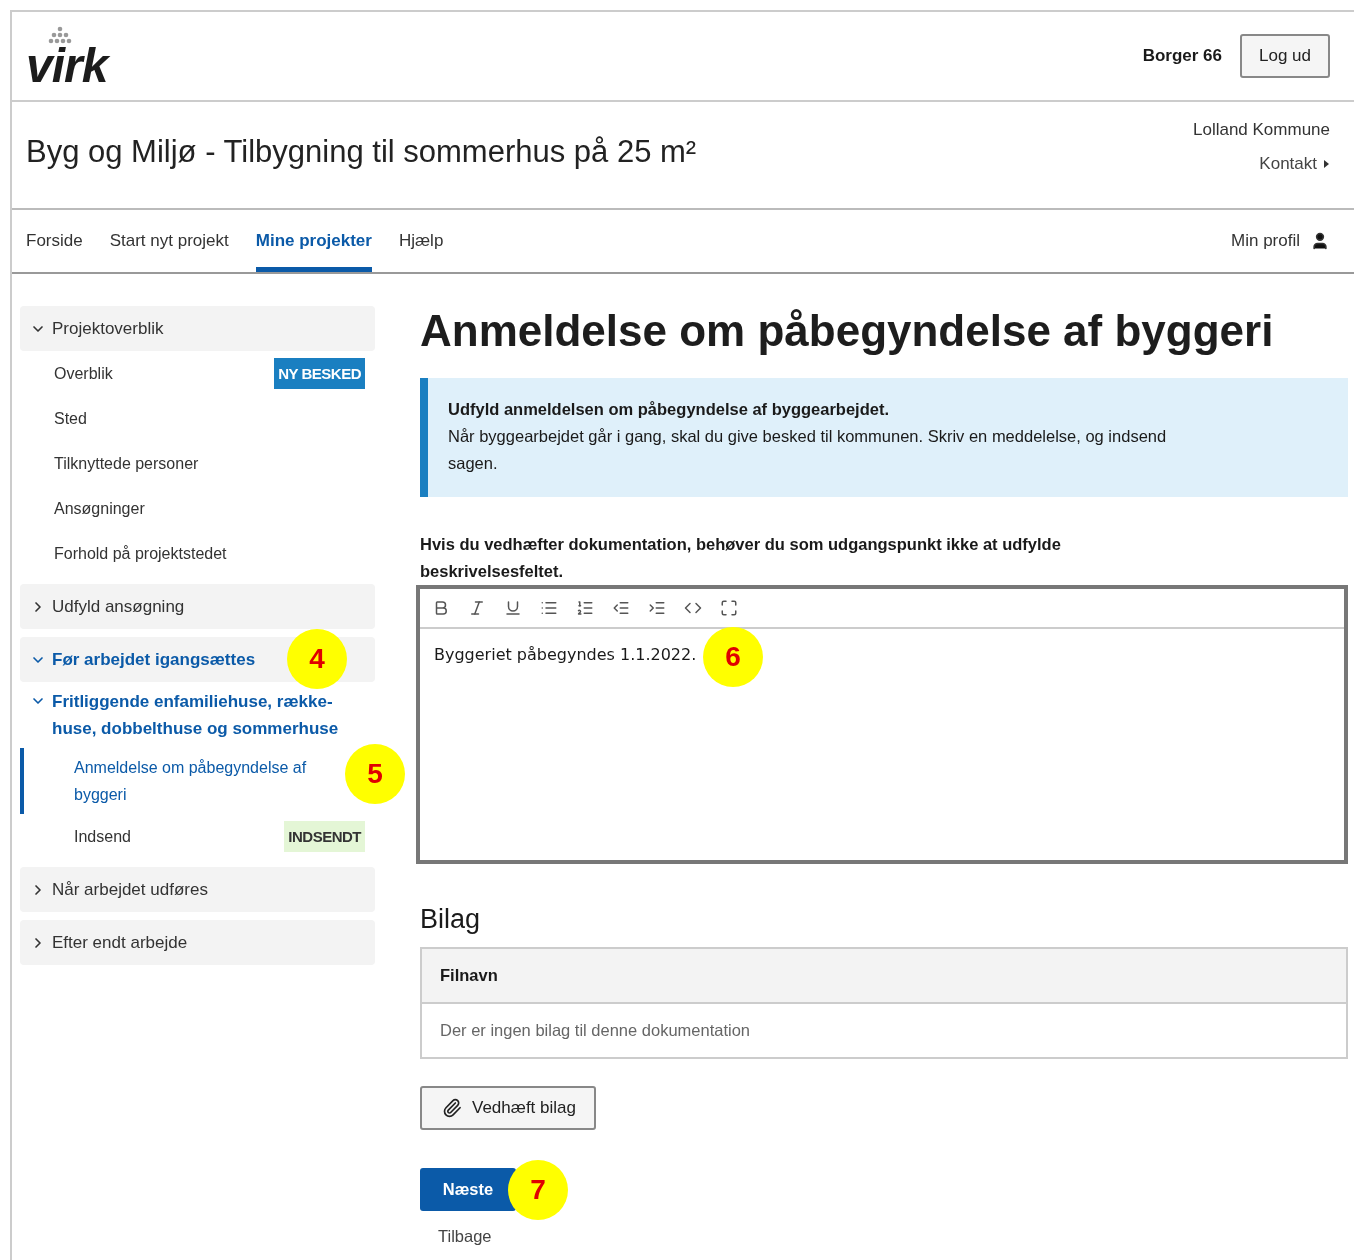 This screenshot has width=1354, height=1260. I want to click on underline-icon, so click(513, 608).